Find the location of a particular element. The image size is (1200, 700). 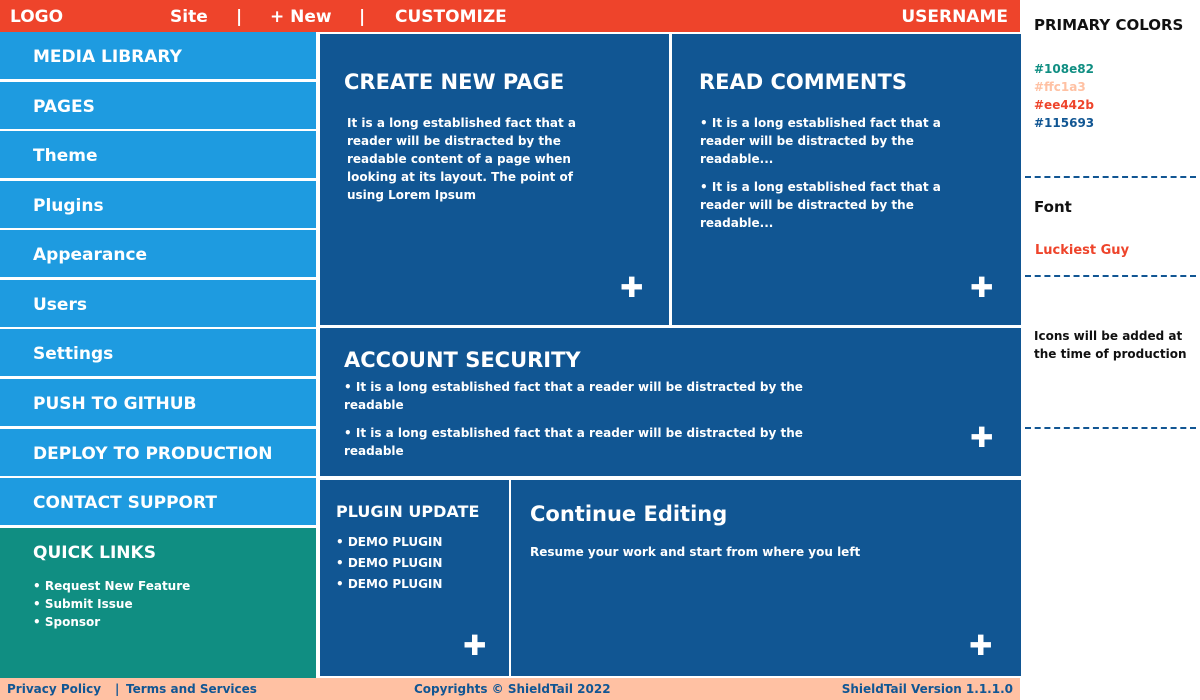

terms-link: Terms and Services is located at coordinates (191, 689).